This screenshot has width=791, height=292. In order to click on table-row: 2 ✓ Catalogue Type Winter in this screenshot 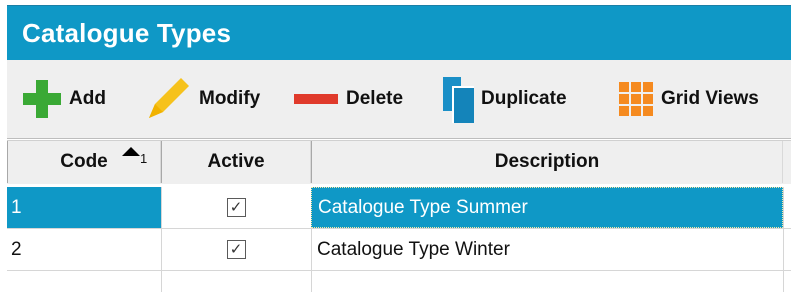, I will do `click(399, 250)`.